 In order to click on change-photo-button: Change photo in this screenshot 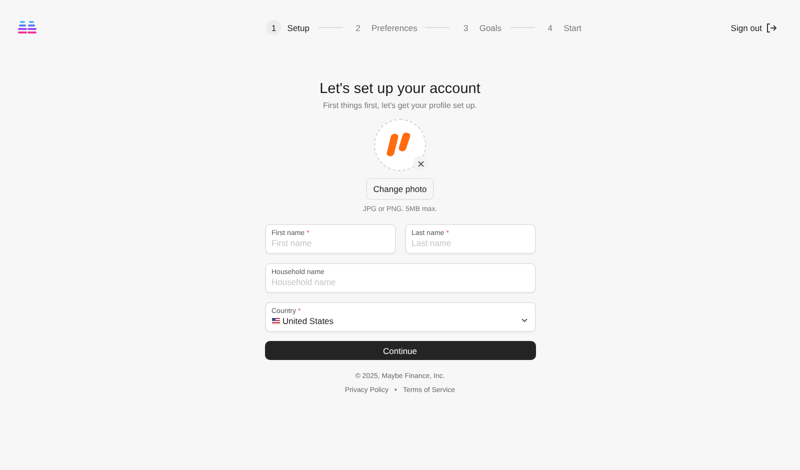, I will do `click(400, 189)`.